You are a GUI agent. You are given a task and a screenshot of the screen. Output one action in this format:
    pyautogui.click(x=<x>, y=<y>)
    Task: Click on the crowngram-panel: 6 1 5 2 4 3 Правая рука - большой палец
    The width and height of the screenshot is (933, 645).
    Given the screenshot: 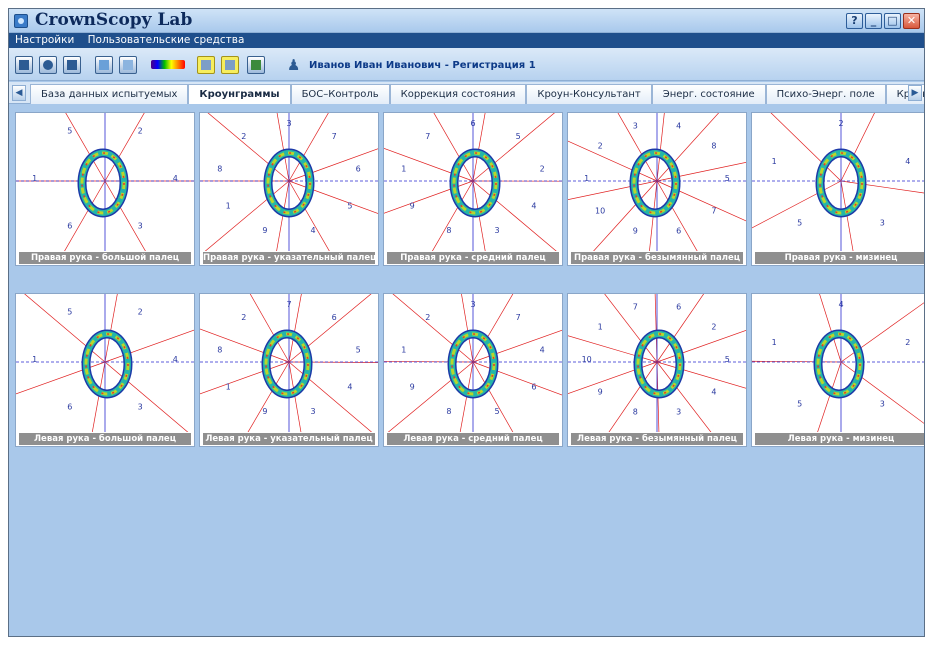 What is the action you would take?
    pyautogui.click(x=105, y=189)
    